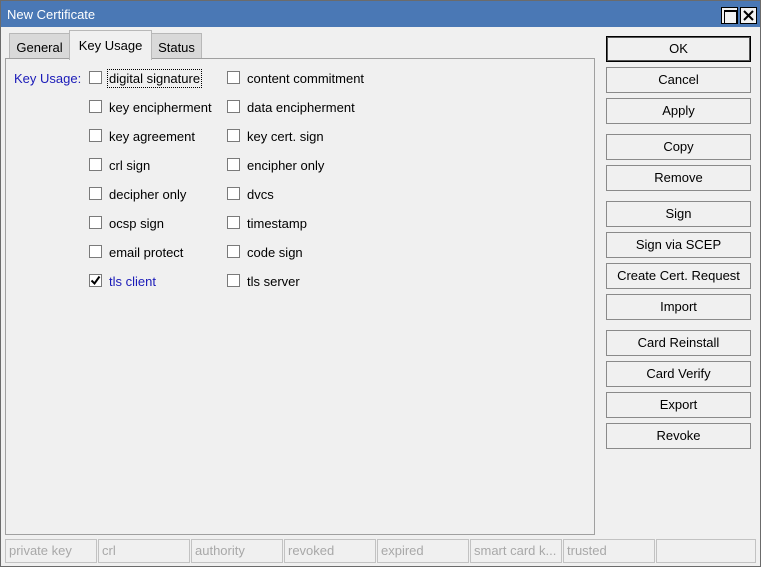 The height and width of the screenshot is (567, 761). What do you see at coordinates (136, 223) in the screenshot?
I see `checkbox-label: ocsp sign` at bounding box center [136, 223].